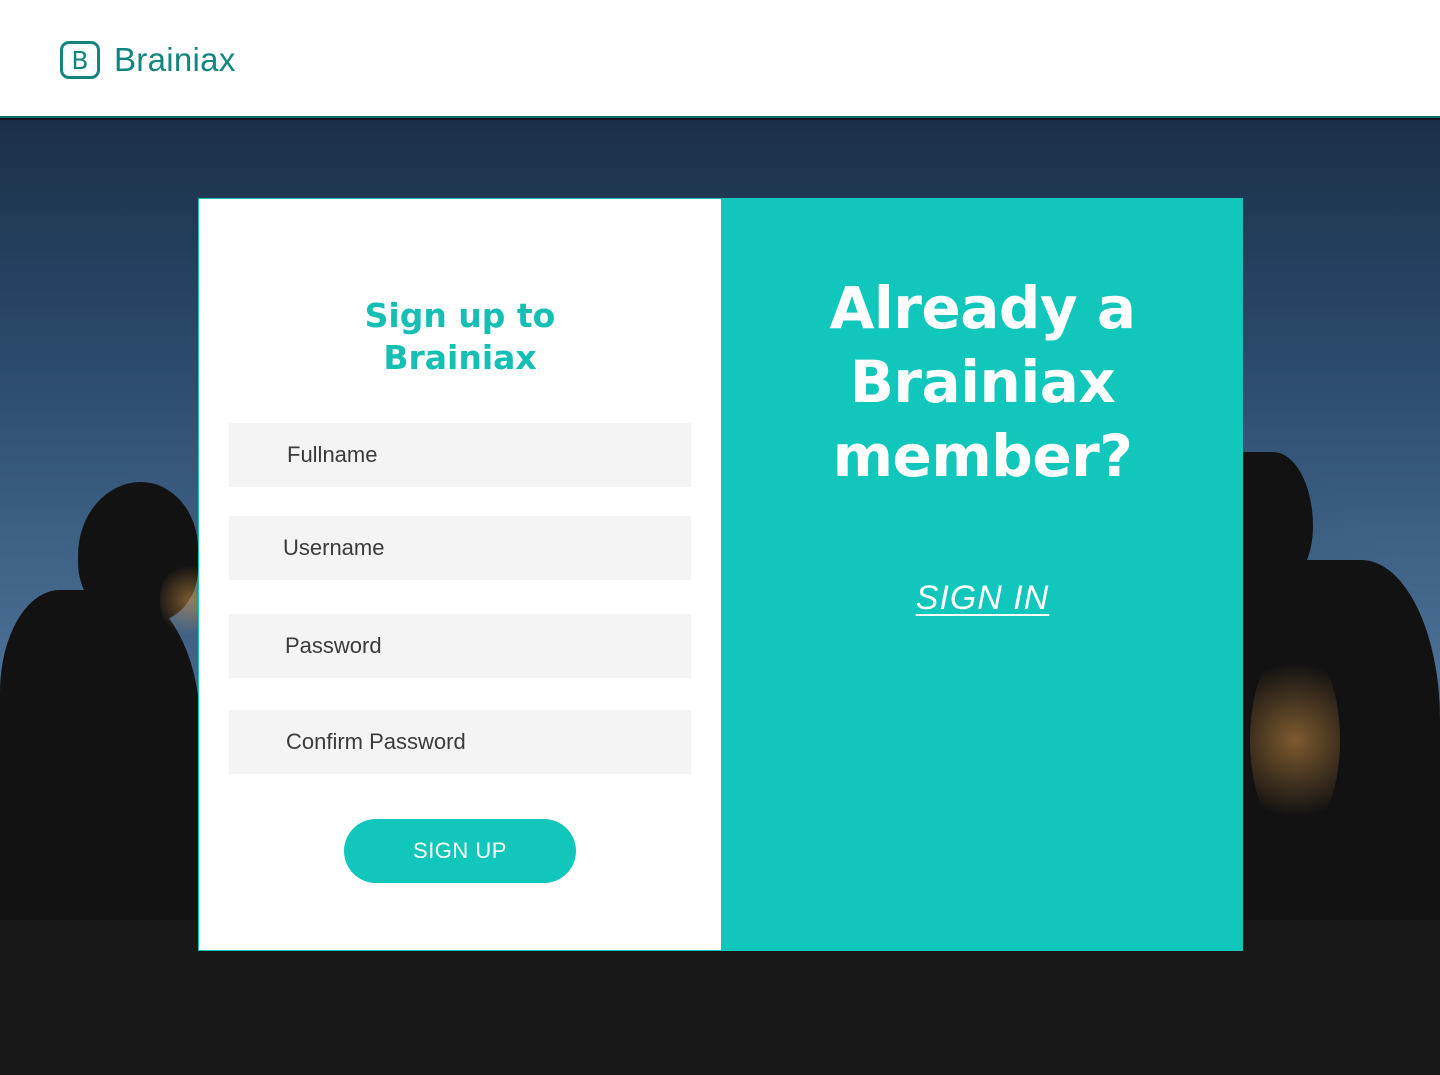 Image resolution: width=1440 pixels, height=1075 pixels. Describe the element at coordinates (1295, 740) in the screenshot. I see `right-person-hair-light` at that location.